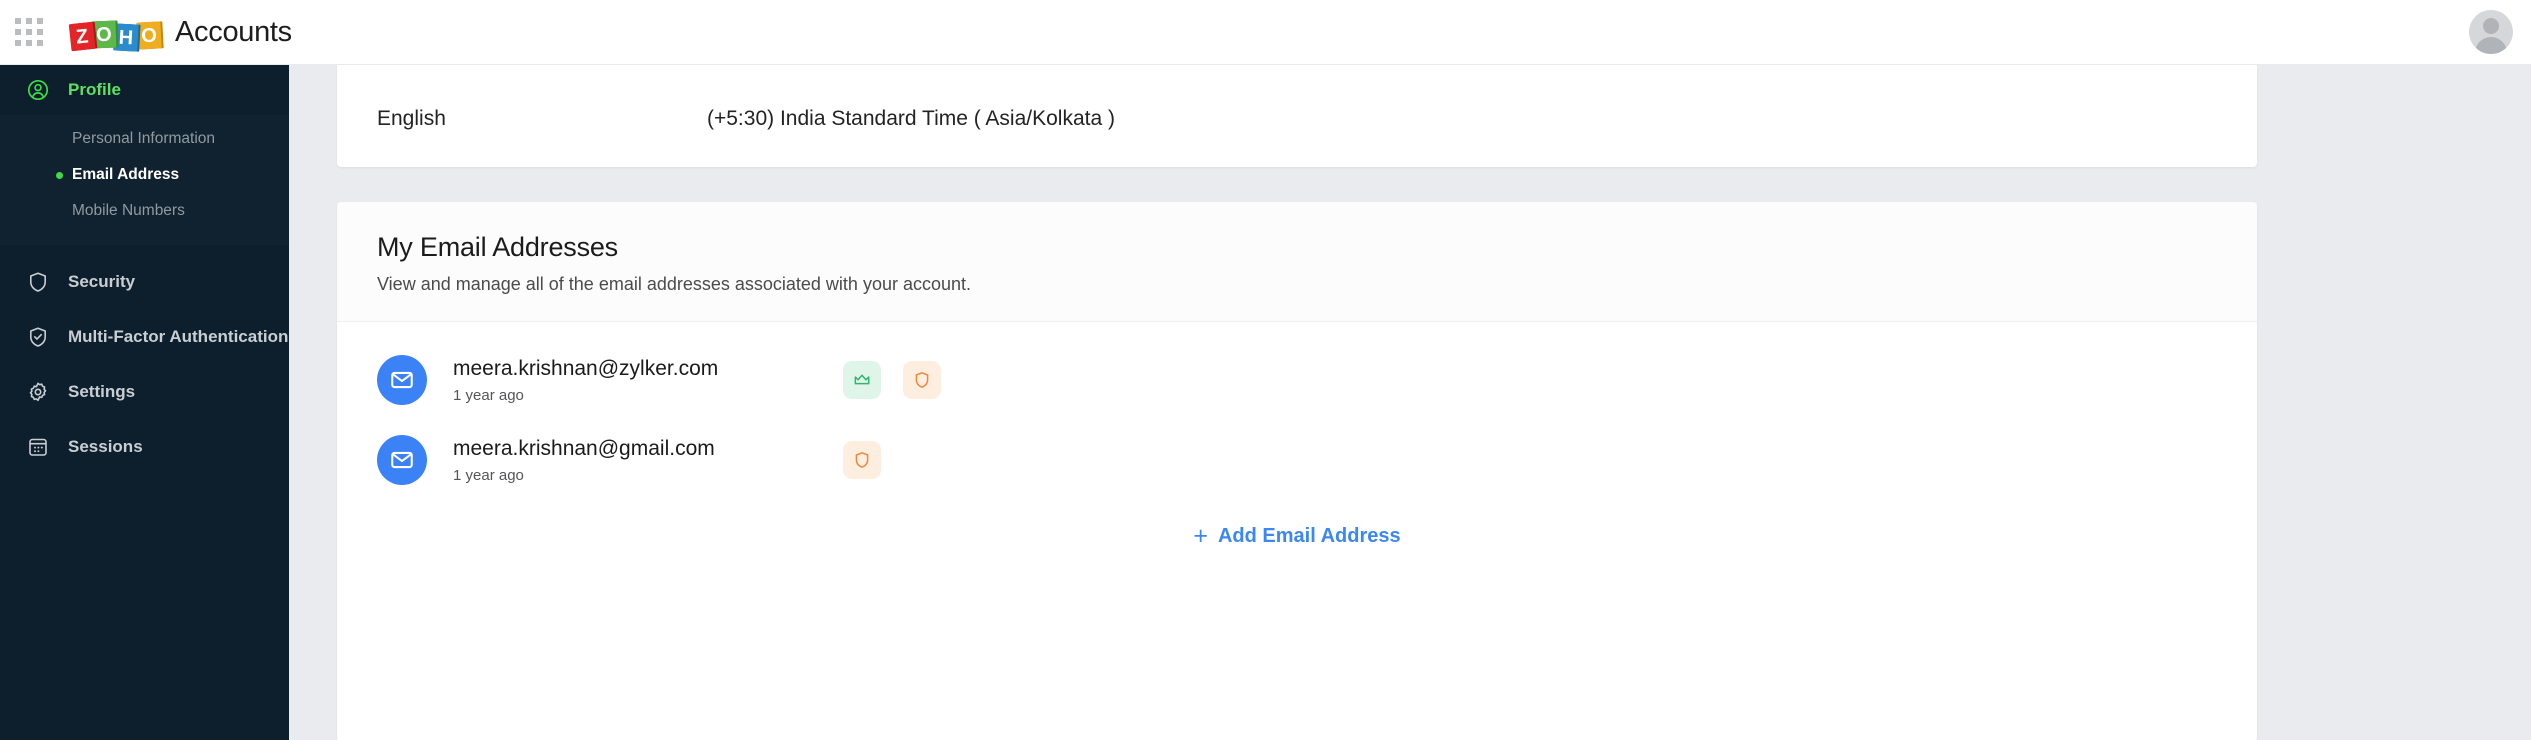 This screenshot has height=740, width=2531. Describe the element at coordinates (144, 90) in the screenshot. I see `sidebar-item-profile: Profile` at that location.